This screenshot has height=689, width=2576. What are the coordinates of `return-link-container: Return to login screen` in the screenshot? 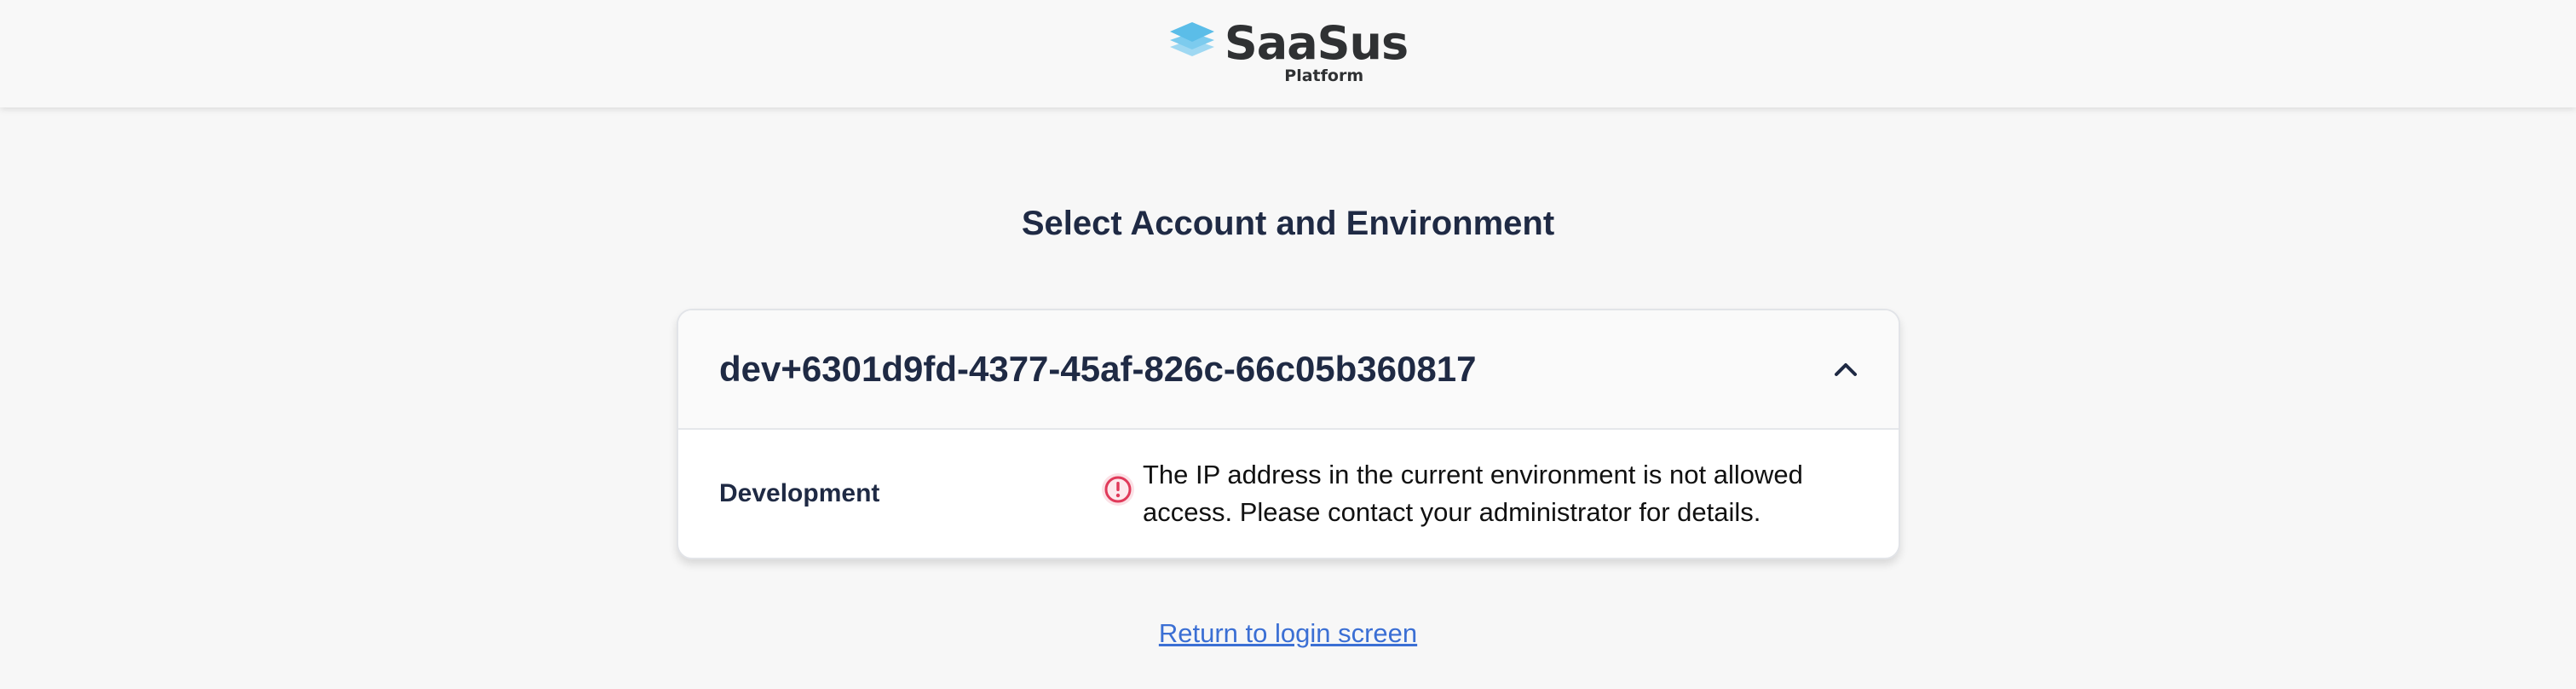 It's located at (1288, 633).